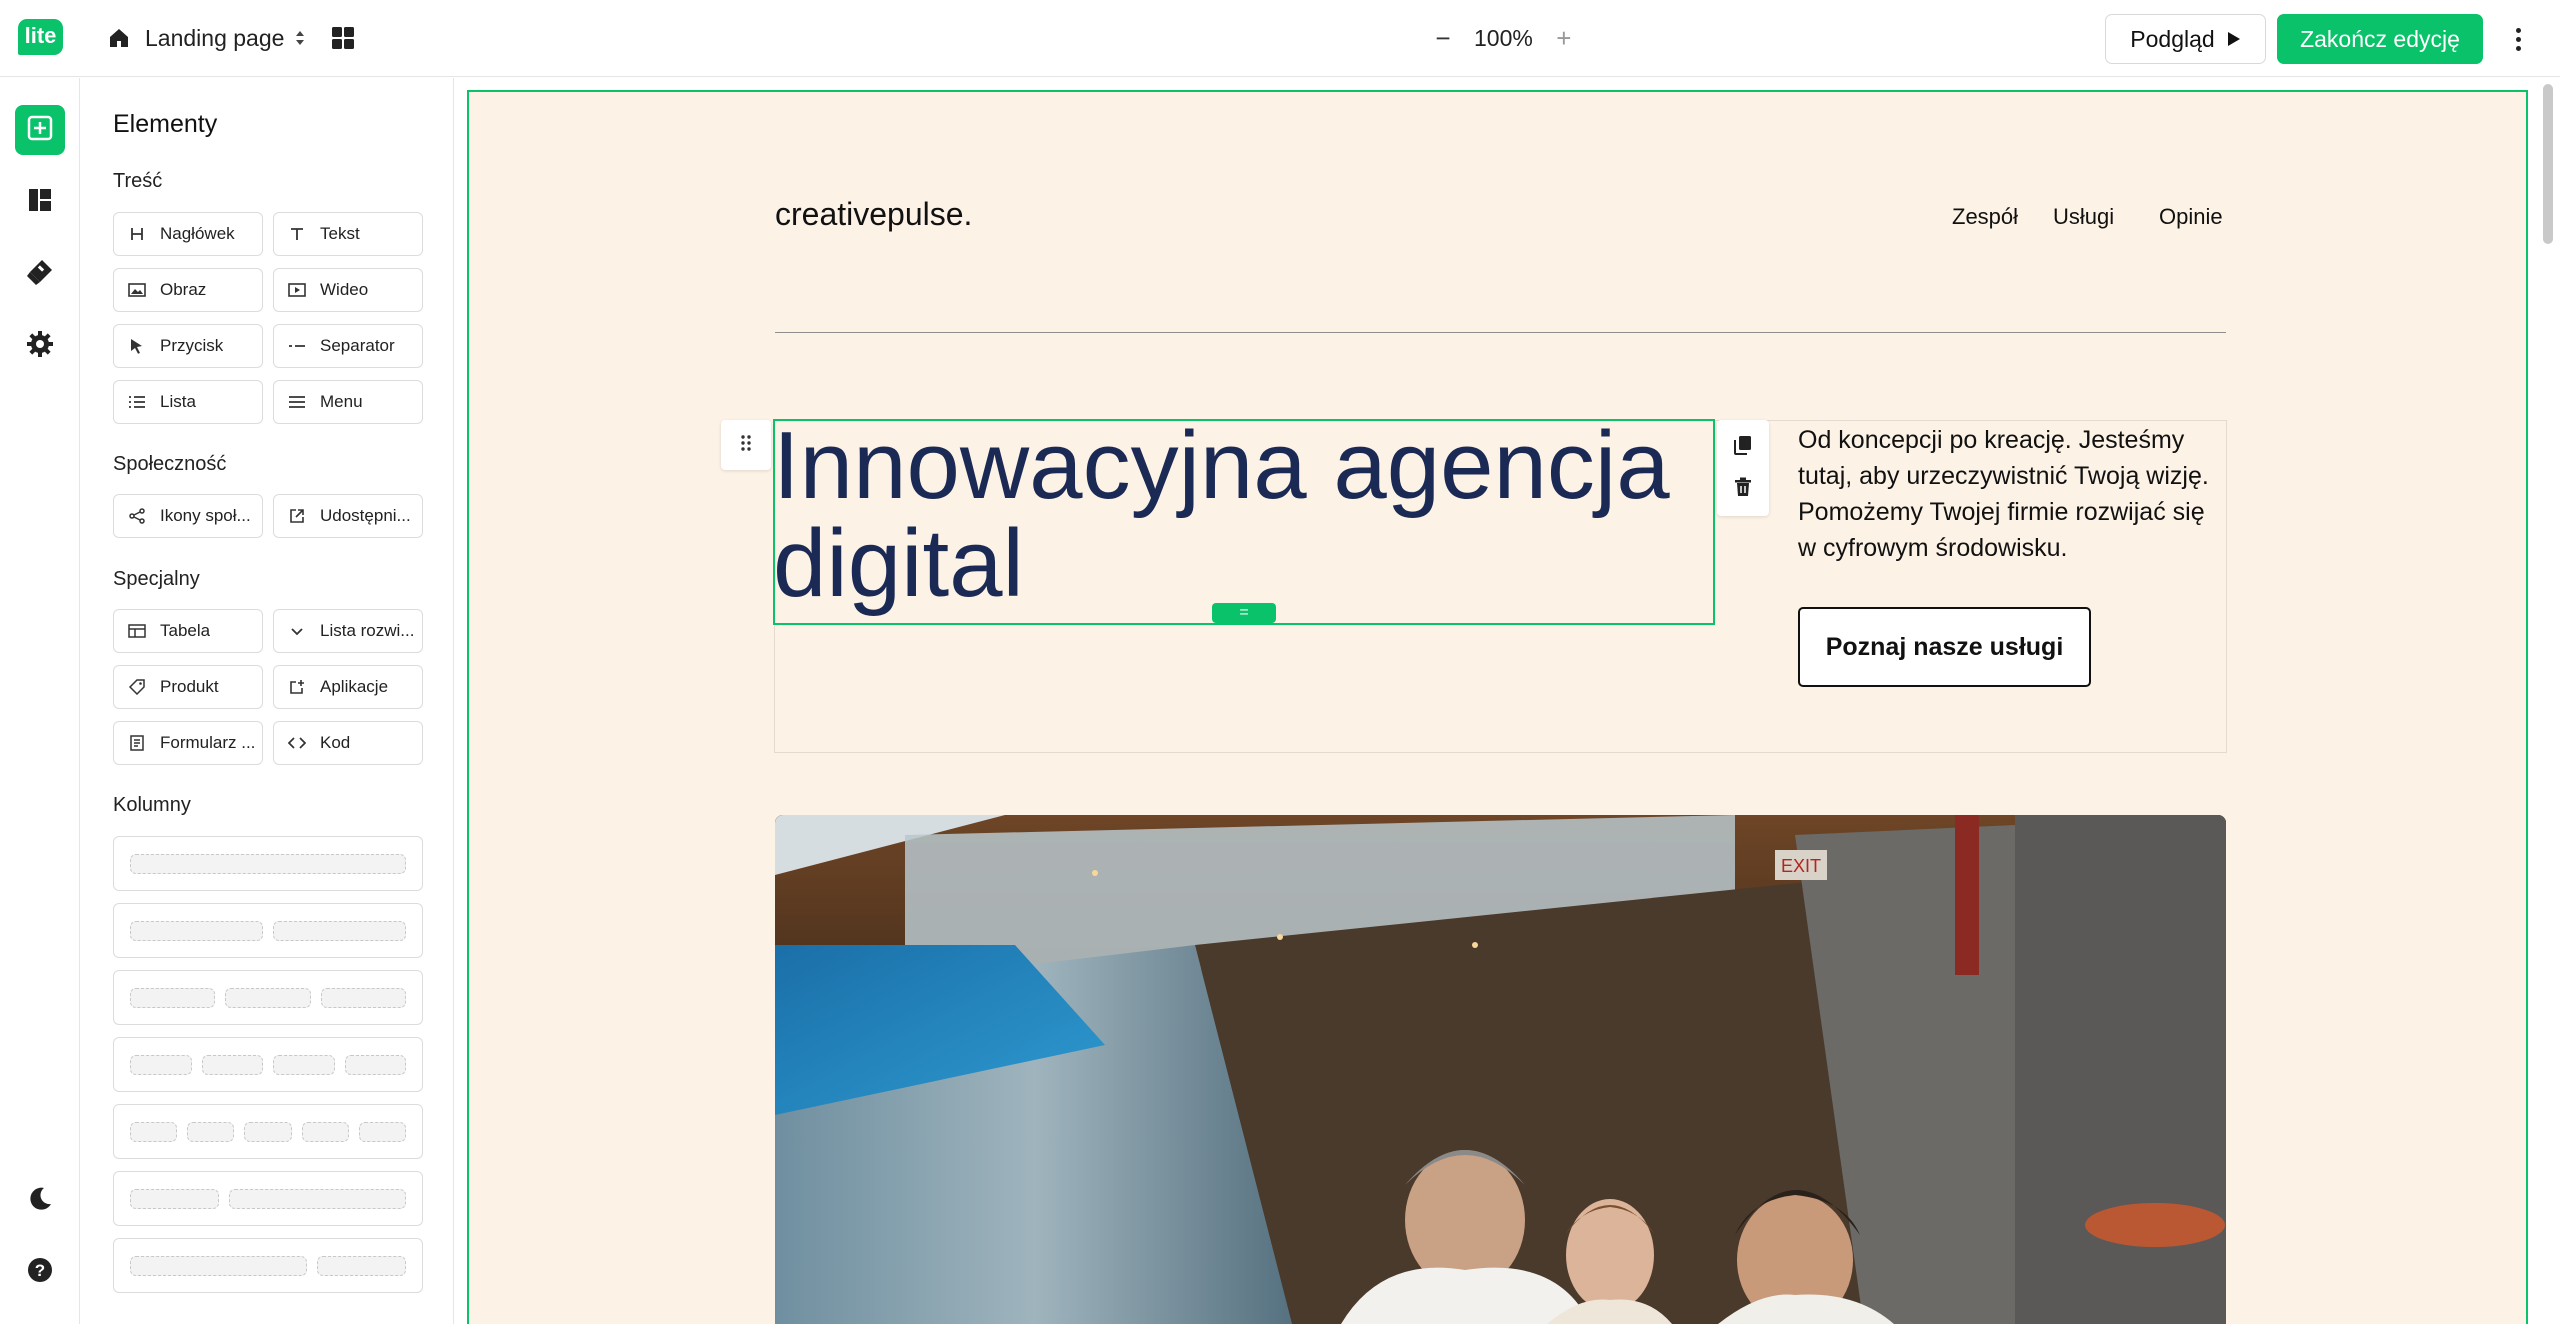 The width and height of the screenshot is (2560, 1324). What do you see at coordinates (2191, 217) in the screenshot?
I see `site-nav-item: Opinie` at bounding box center [2191, 217].